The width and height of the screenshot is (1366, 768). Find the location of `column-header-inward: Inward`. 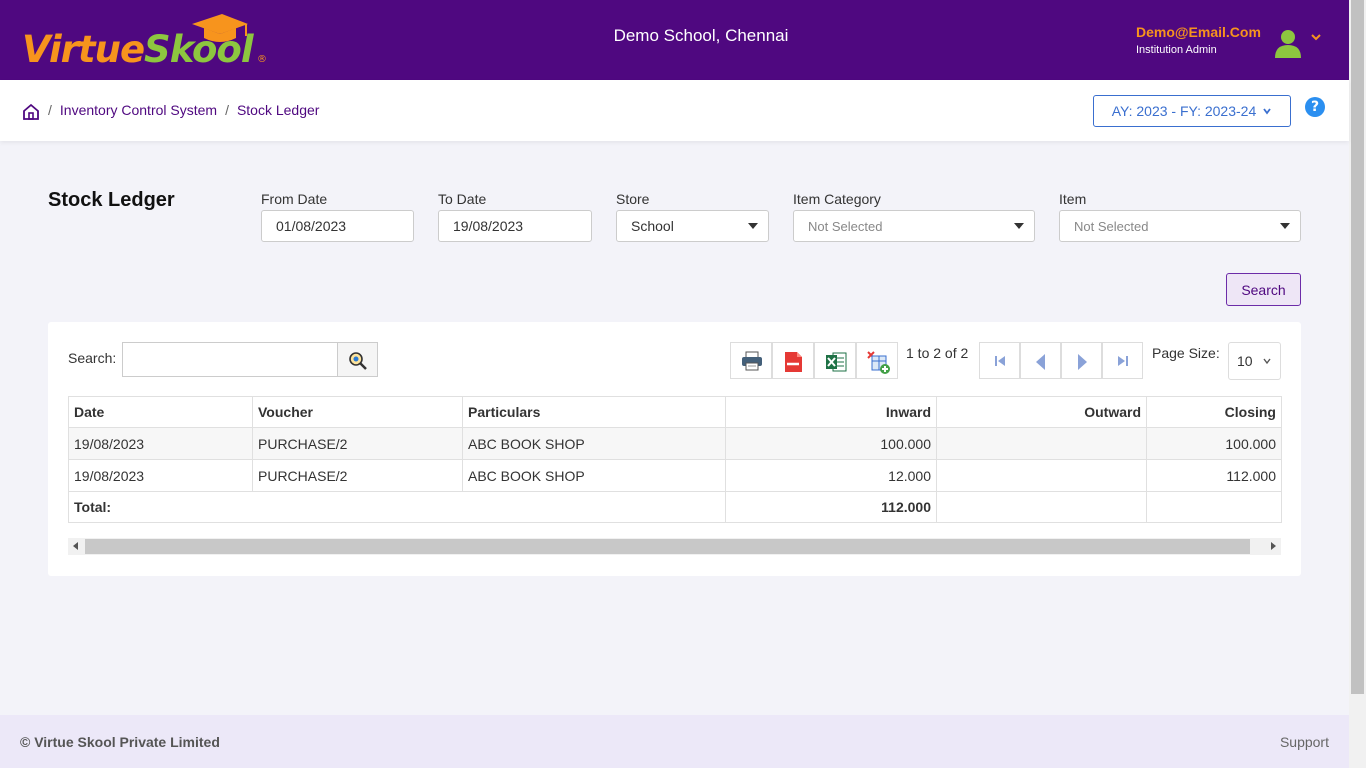

column-header-inward: Inward is located at coordinates (831, 412).